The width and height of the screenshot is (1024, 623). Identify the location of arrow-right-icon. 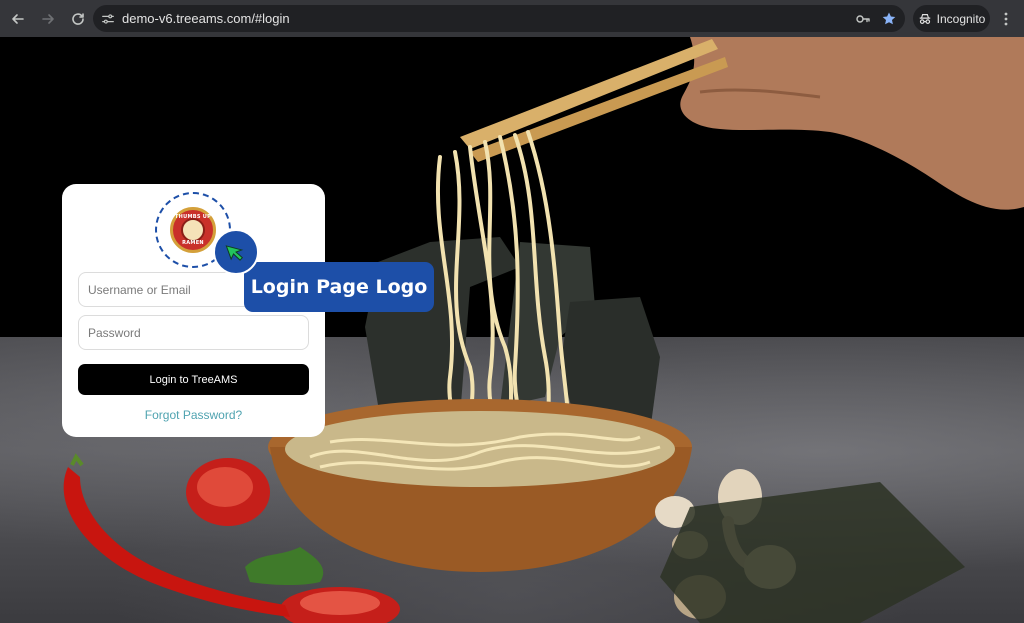
(48, 18).